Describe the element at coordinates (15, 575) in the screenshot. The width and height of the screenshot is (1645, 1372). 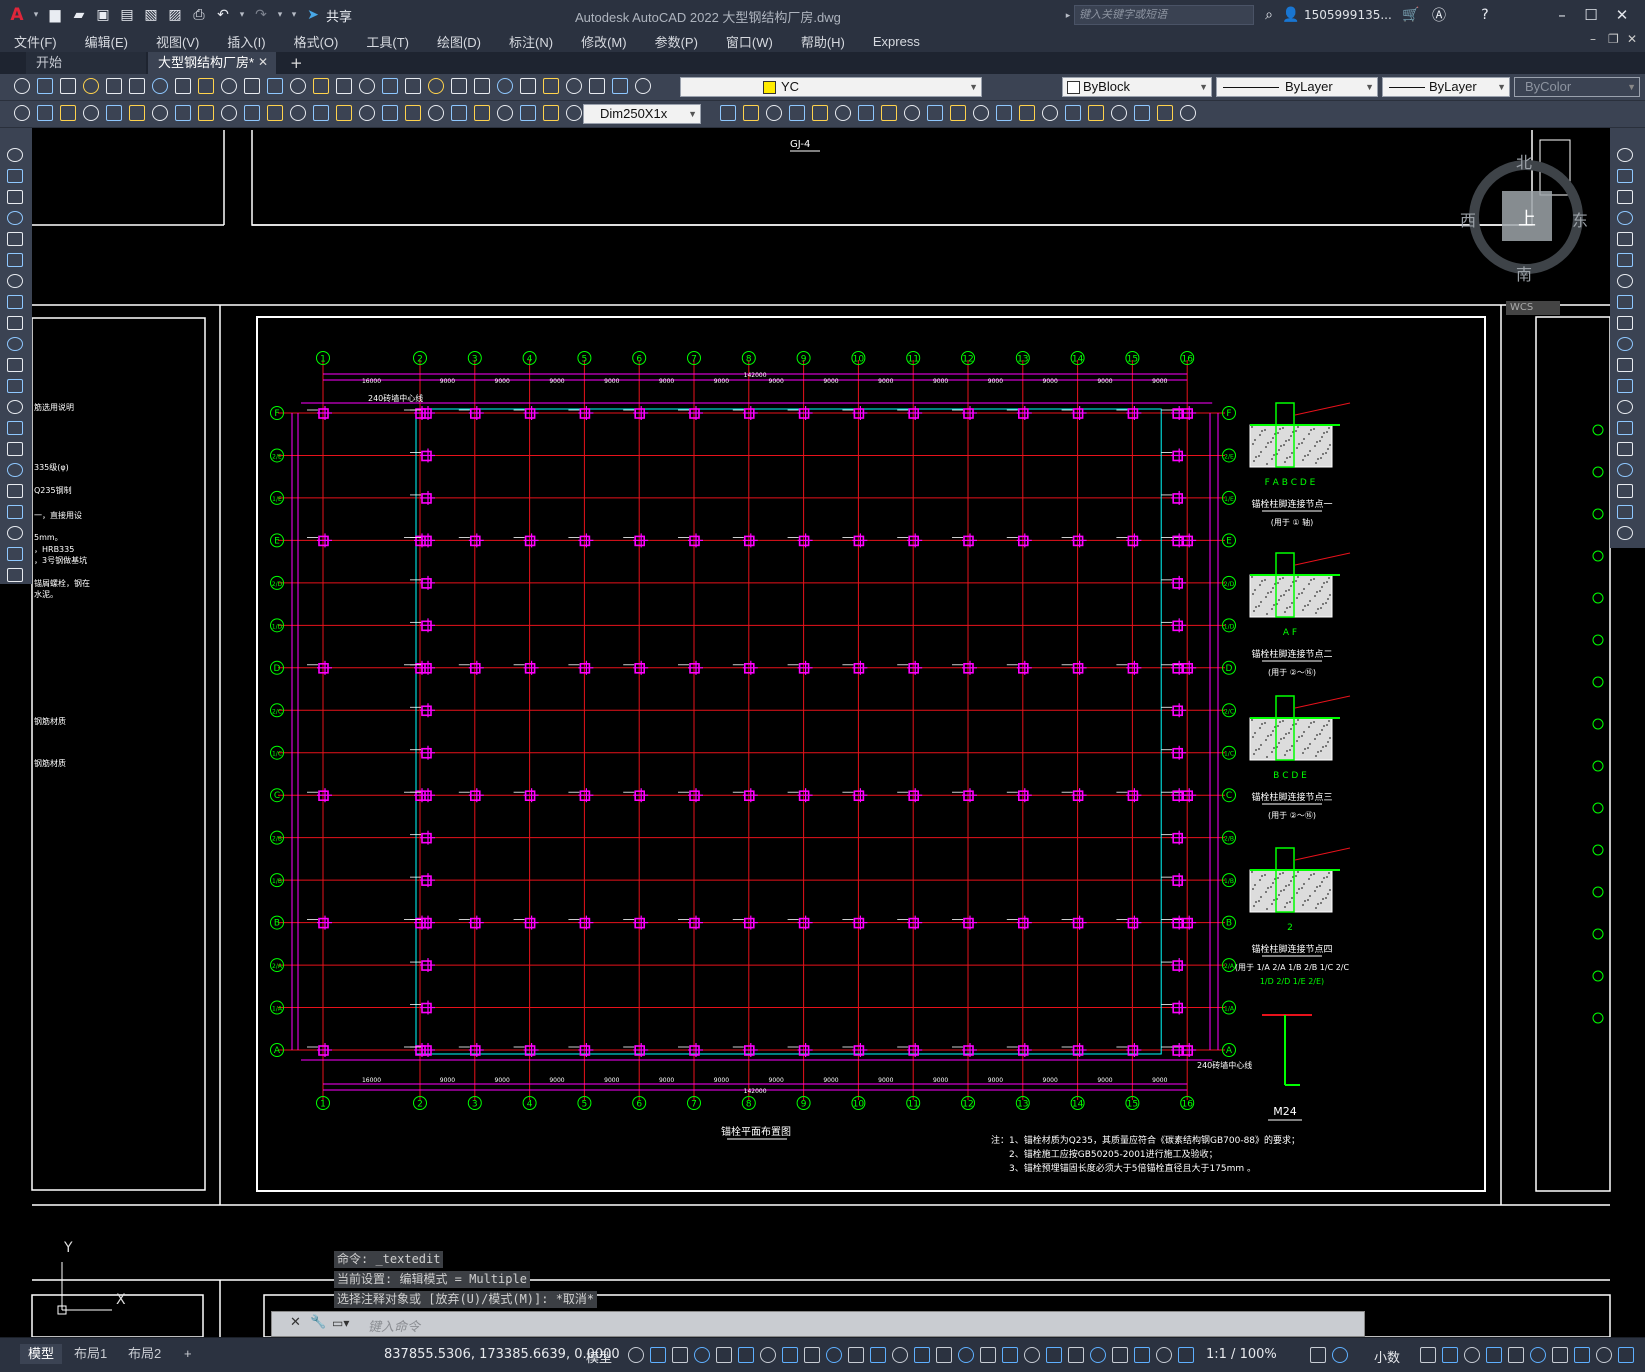
I see `line-icon` at that location.